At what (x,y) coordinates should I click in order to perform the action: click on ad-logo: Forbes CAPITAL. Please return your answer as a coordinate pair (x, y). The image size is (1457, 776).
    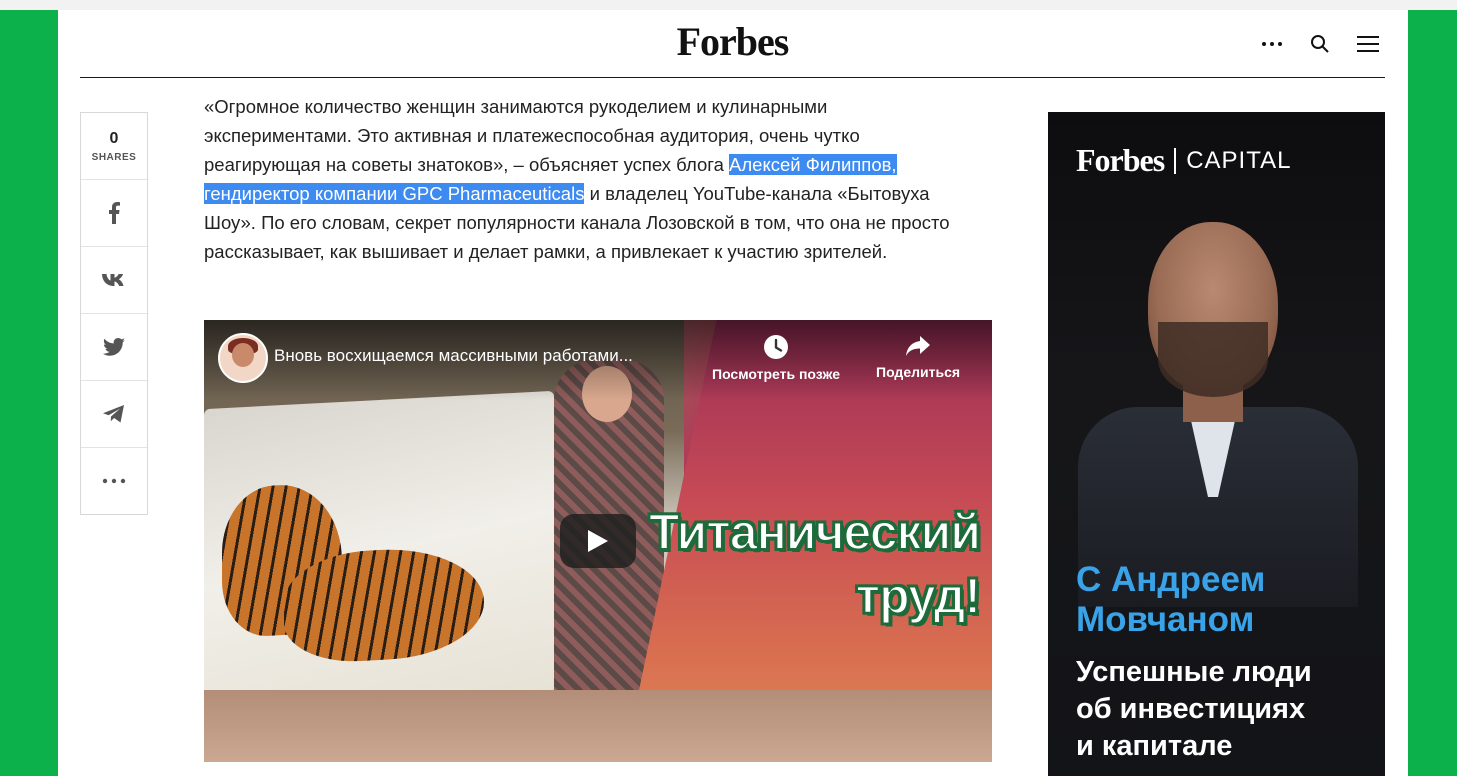
    Looking at the image, I should click on (1183, 160).